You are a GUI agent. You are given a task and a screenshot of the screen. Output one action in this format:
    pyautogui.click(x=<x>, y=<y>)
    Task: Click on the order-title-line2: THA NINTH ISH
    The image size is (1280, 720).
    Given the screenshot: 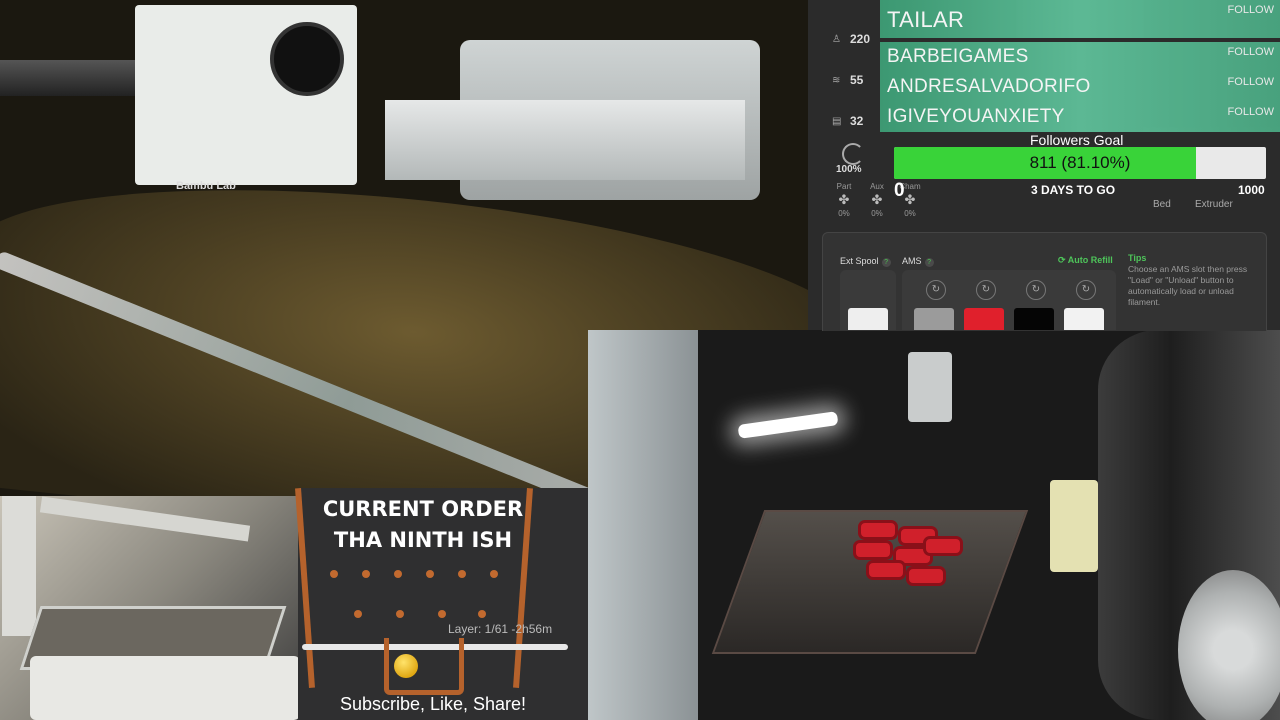 What is the action you would take?
    pyautogui.click(x=423, y=540)
    